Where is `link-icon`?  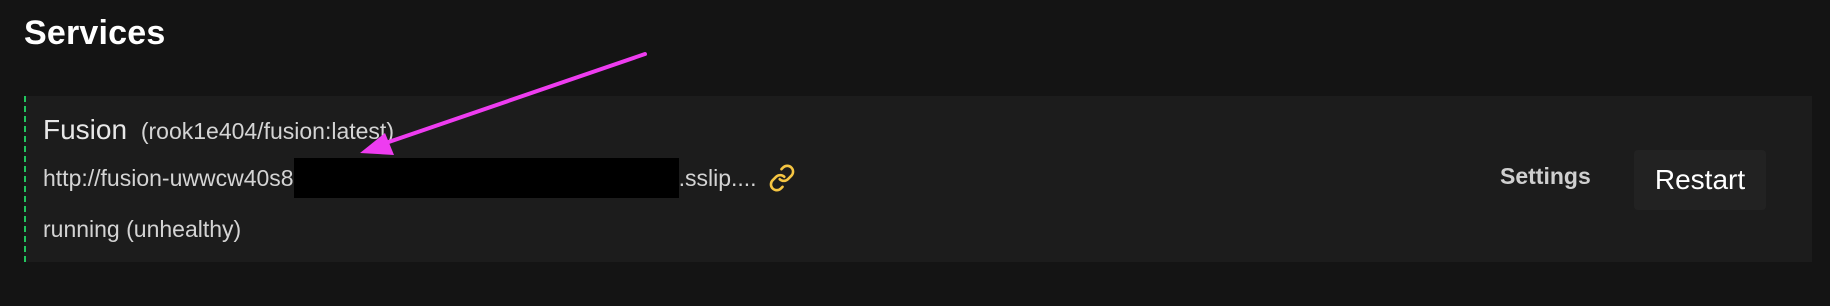
link-icon is located at coordinates (782, 178).